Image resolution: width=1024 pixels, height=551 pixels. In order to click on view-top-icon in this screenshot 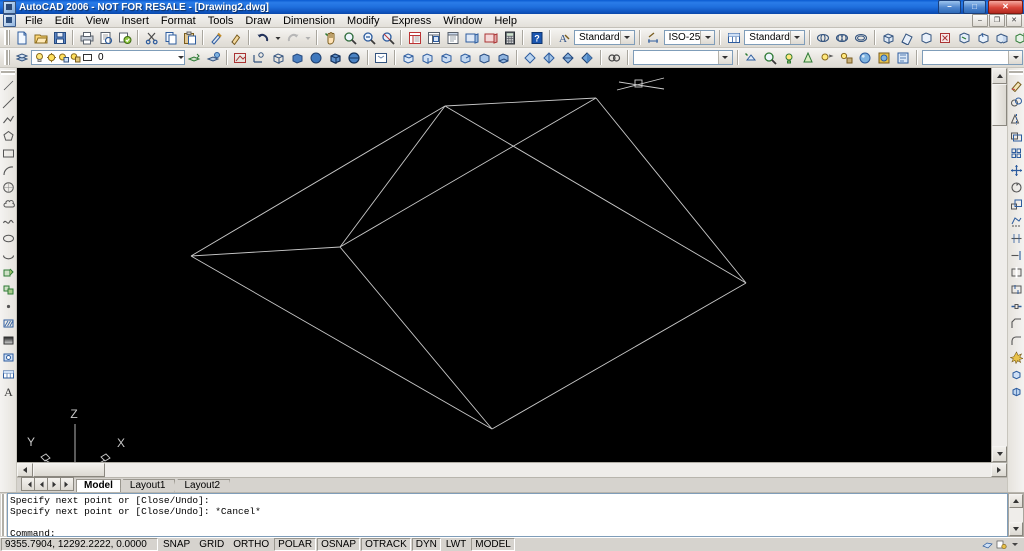, I will do `click(484, 58)`.